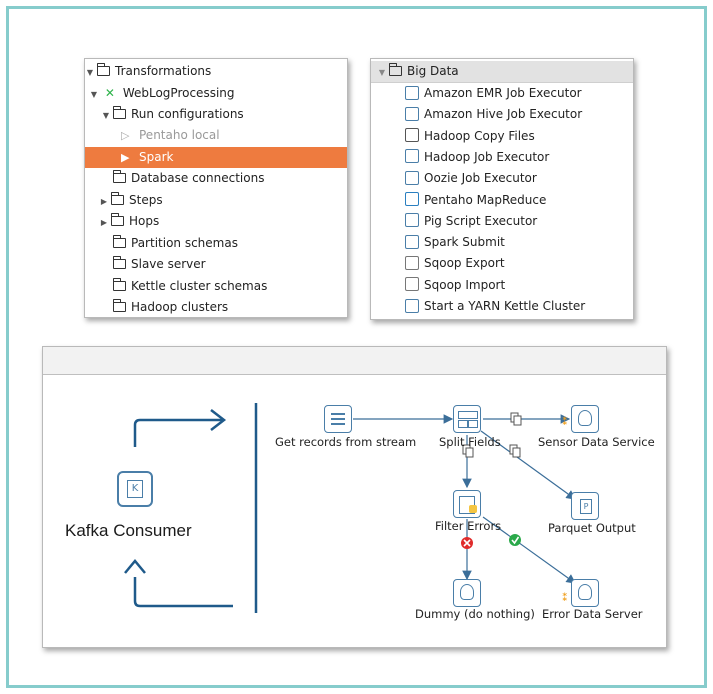  I want to click on bigdata-item: Pentaho MapReduce, so click(475, 200).